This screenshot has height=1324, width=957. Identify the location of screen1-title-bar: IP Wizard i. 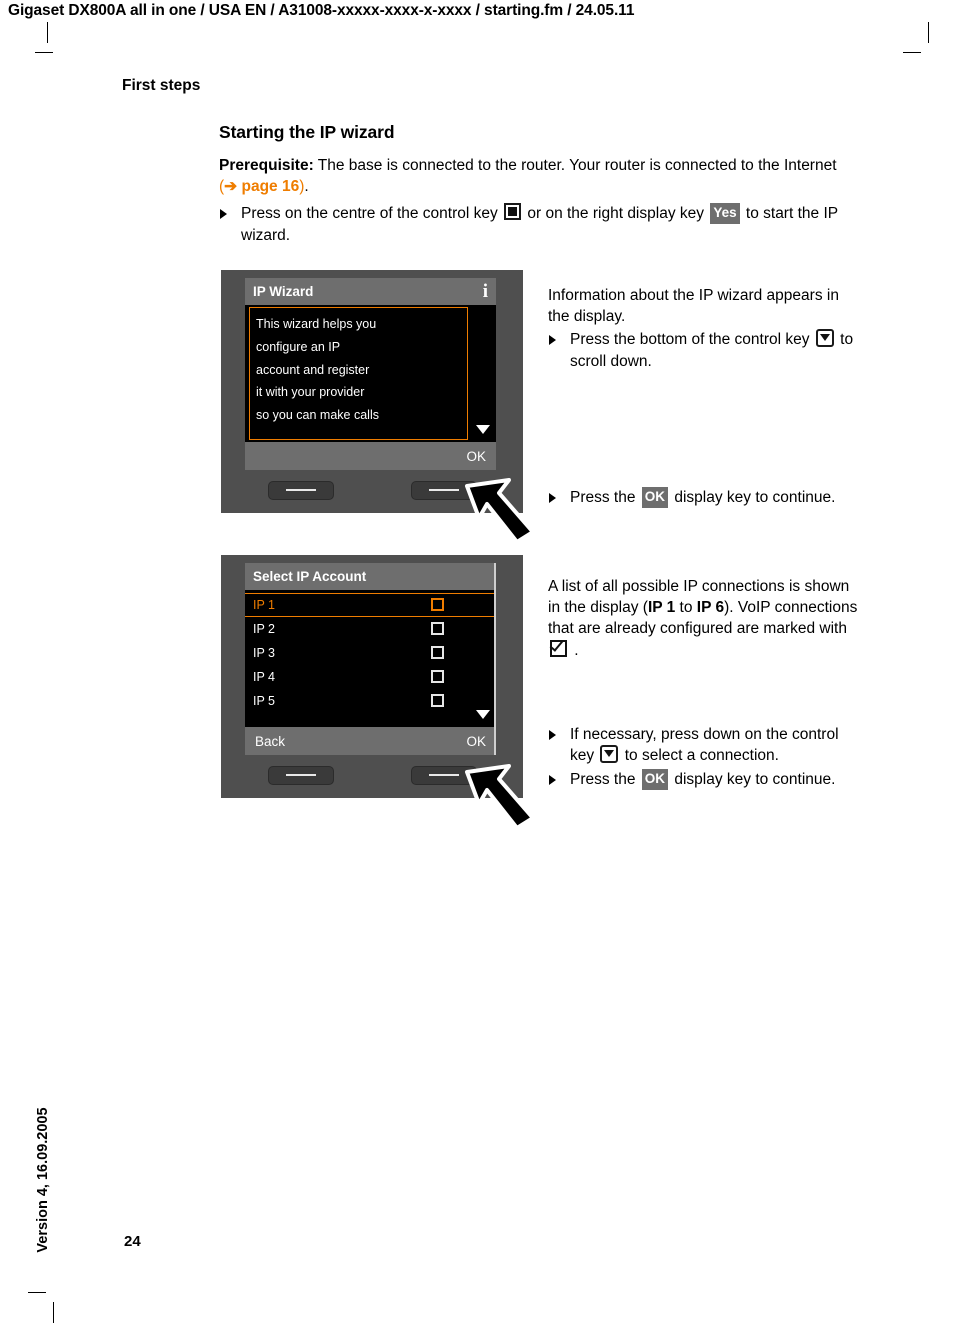
(370, 291).